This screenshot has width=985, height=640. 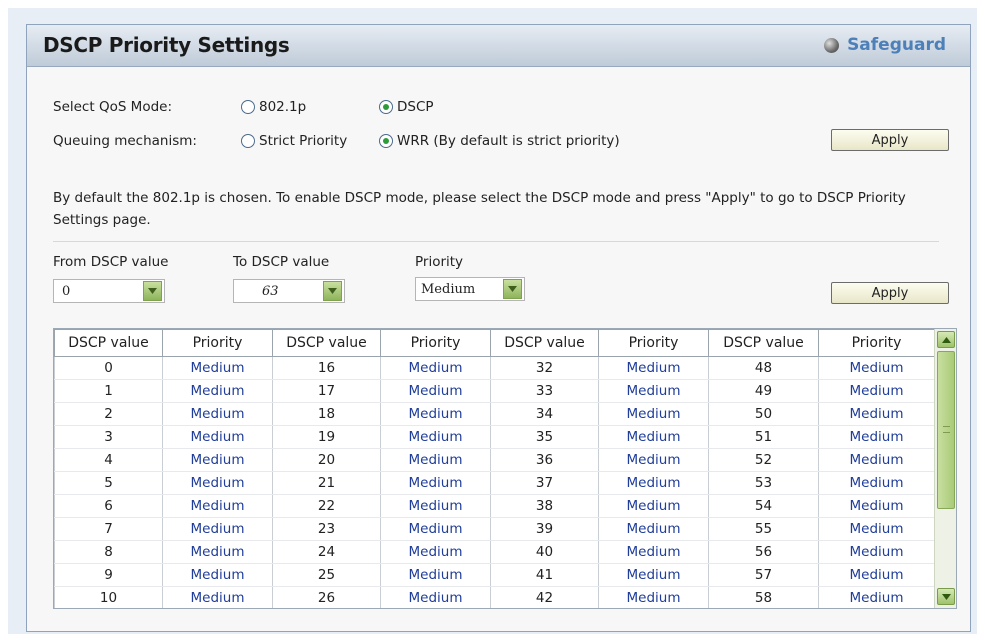 What do you see at coordinates (544, 575) in the screenshot?
I see `dscp-value-cell: 41` at bounding box center [544, 575].